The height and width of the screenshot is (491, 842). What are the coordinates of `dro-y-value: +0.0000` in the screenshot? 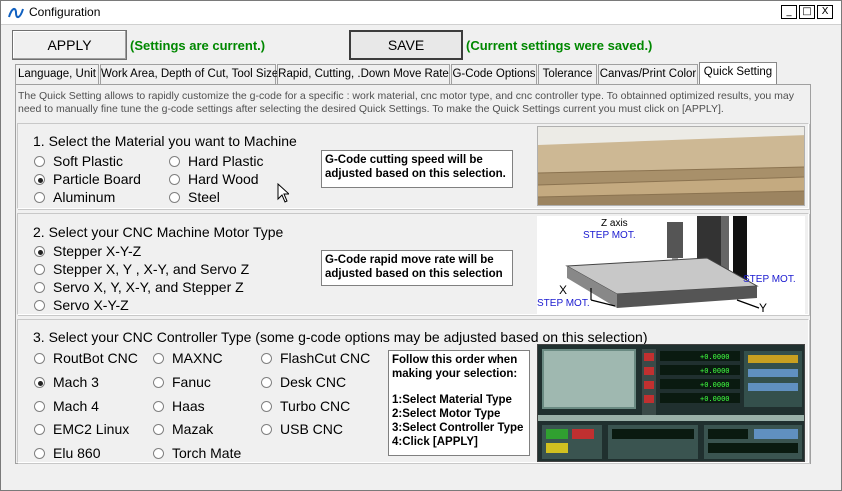 It's located at (715, 371).